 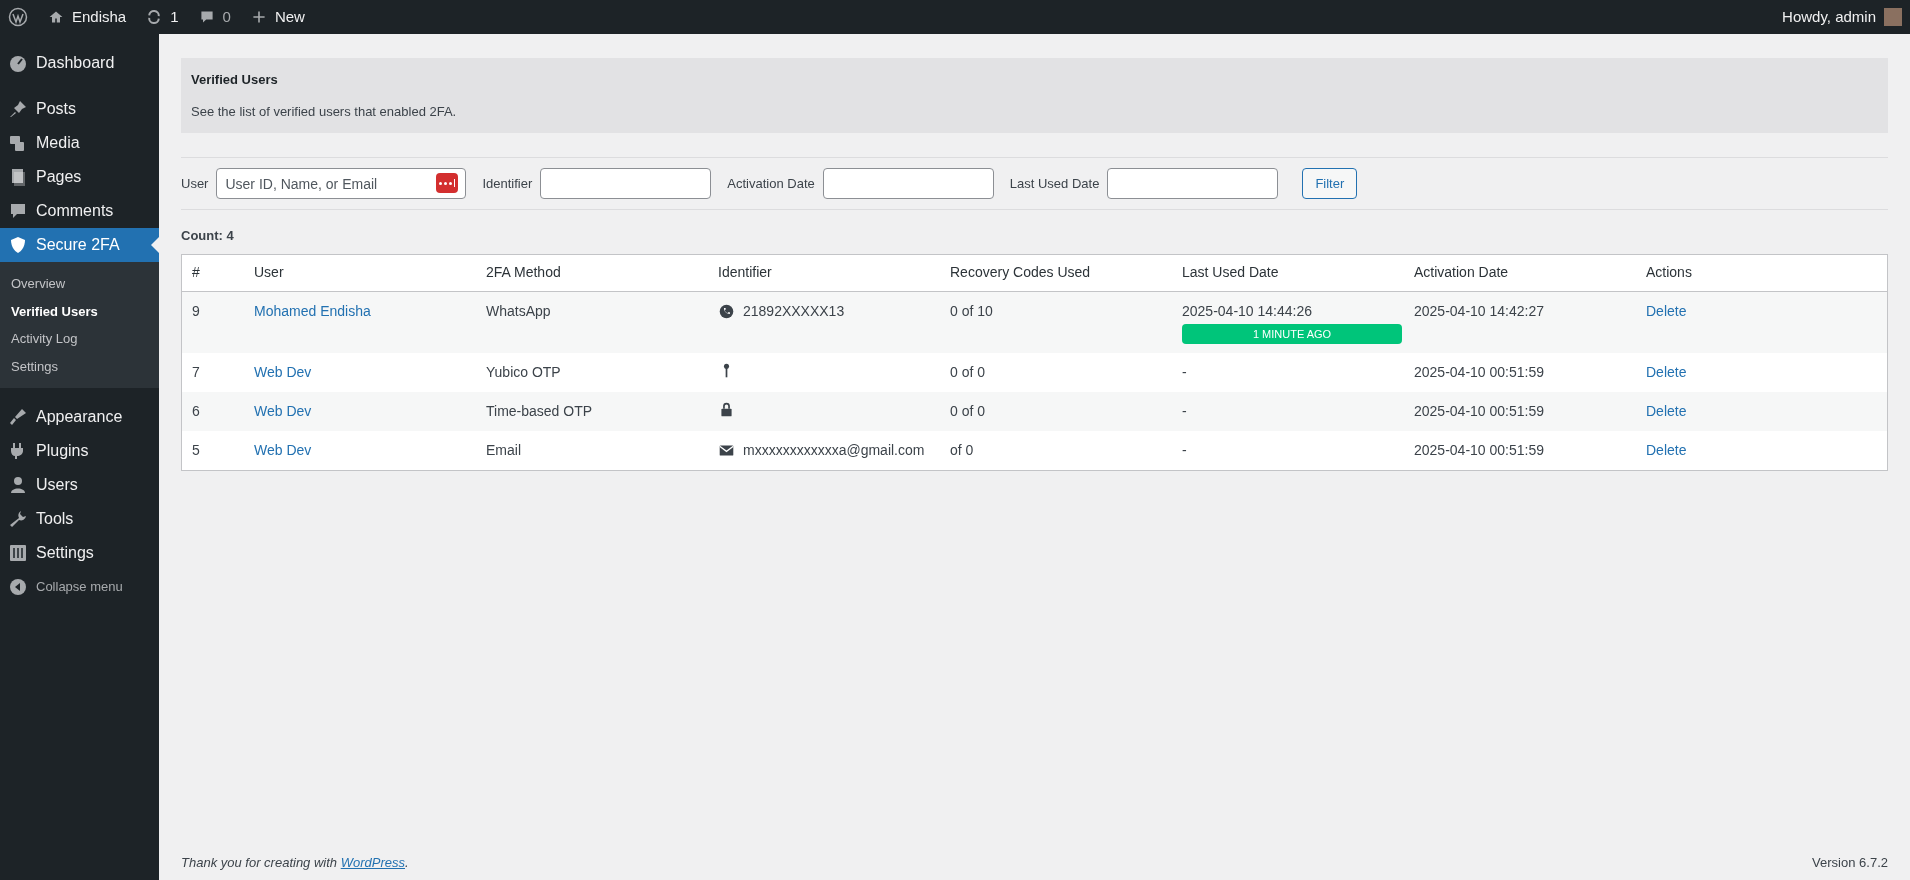 I want to click on gauge-icon, so click(x=18, y=63).